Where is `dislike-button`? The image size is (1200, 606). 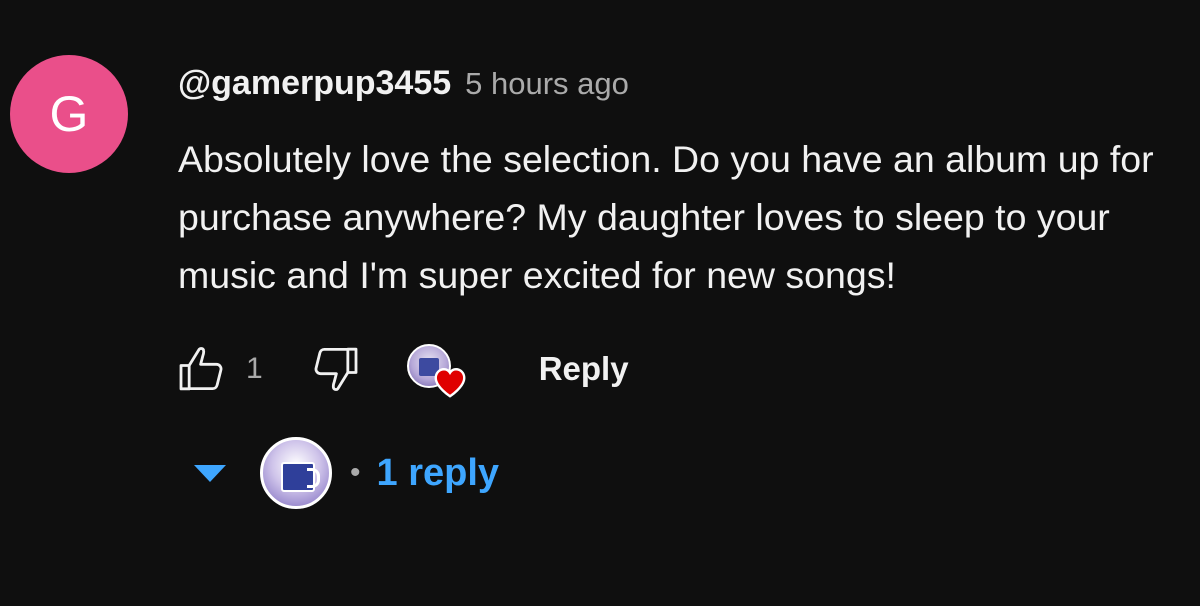 dislike-button is located at coordinates (335, 369).